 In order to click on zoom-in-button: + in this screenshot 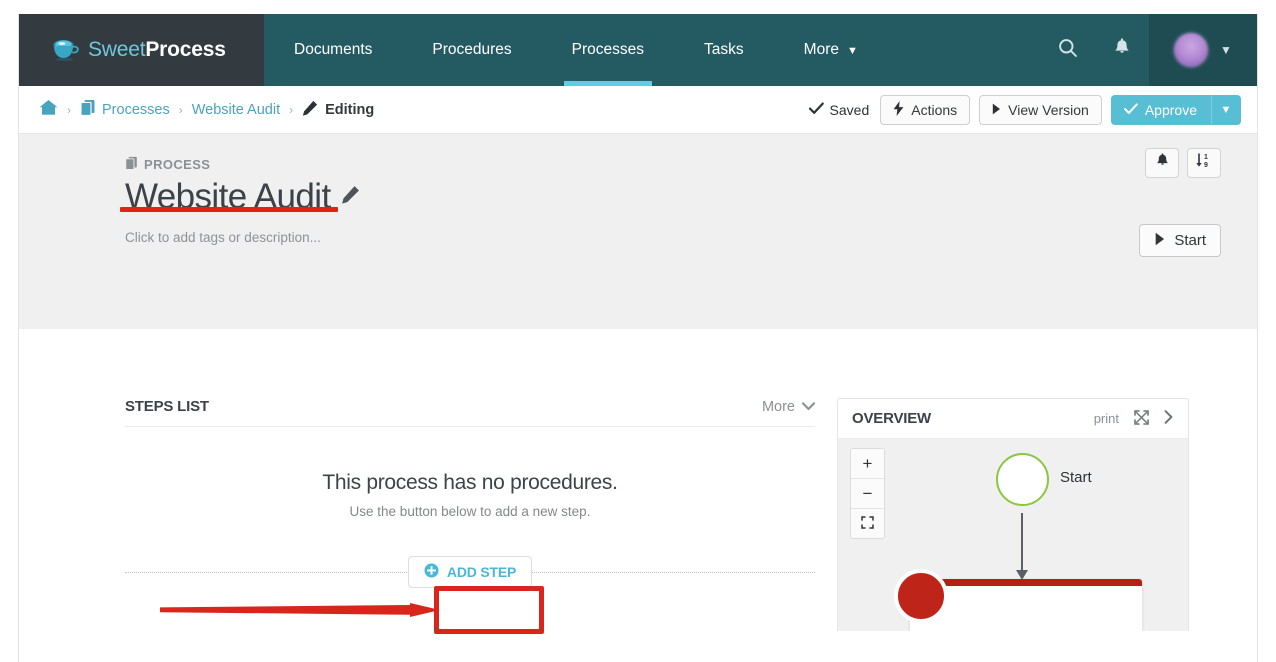, I will do `click(867, 464)`.